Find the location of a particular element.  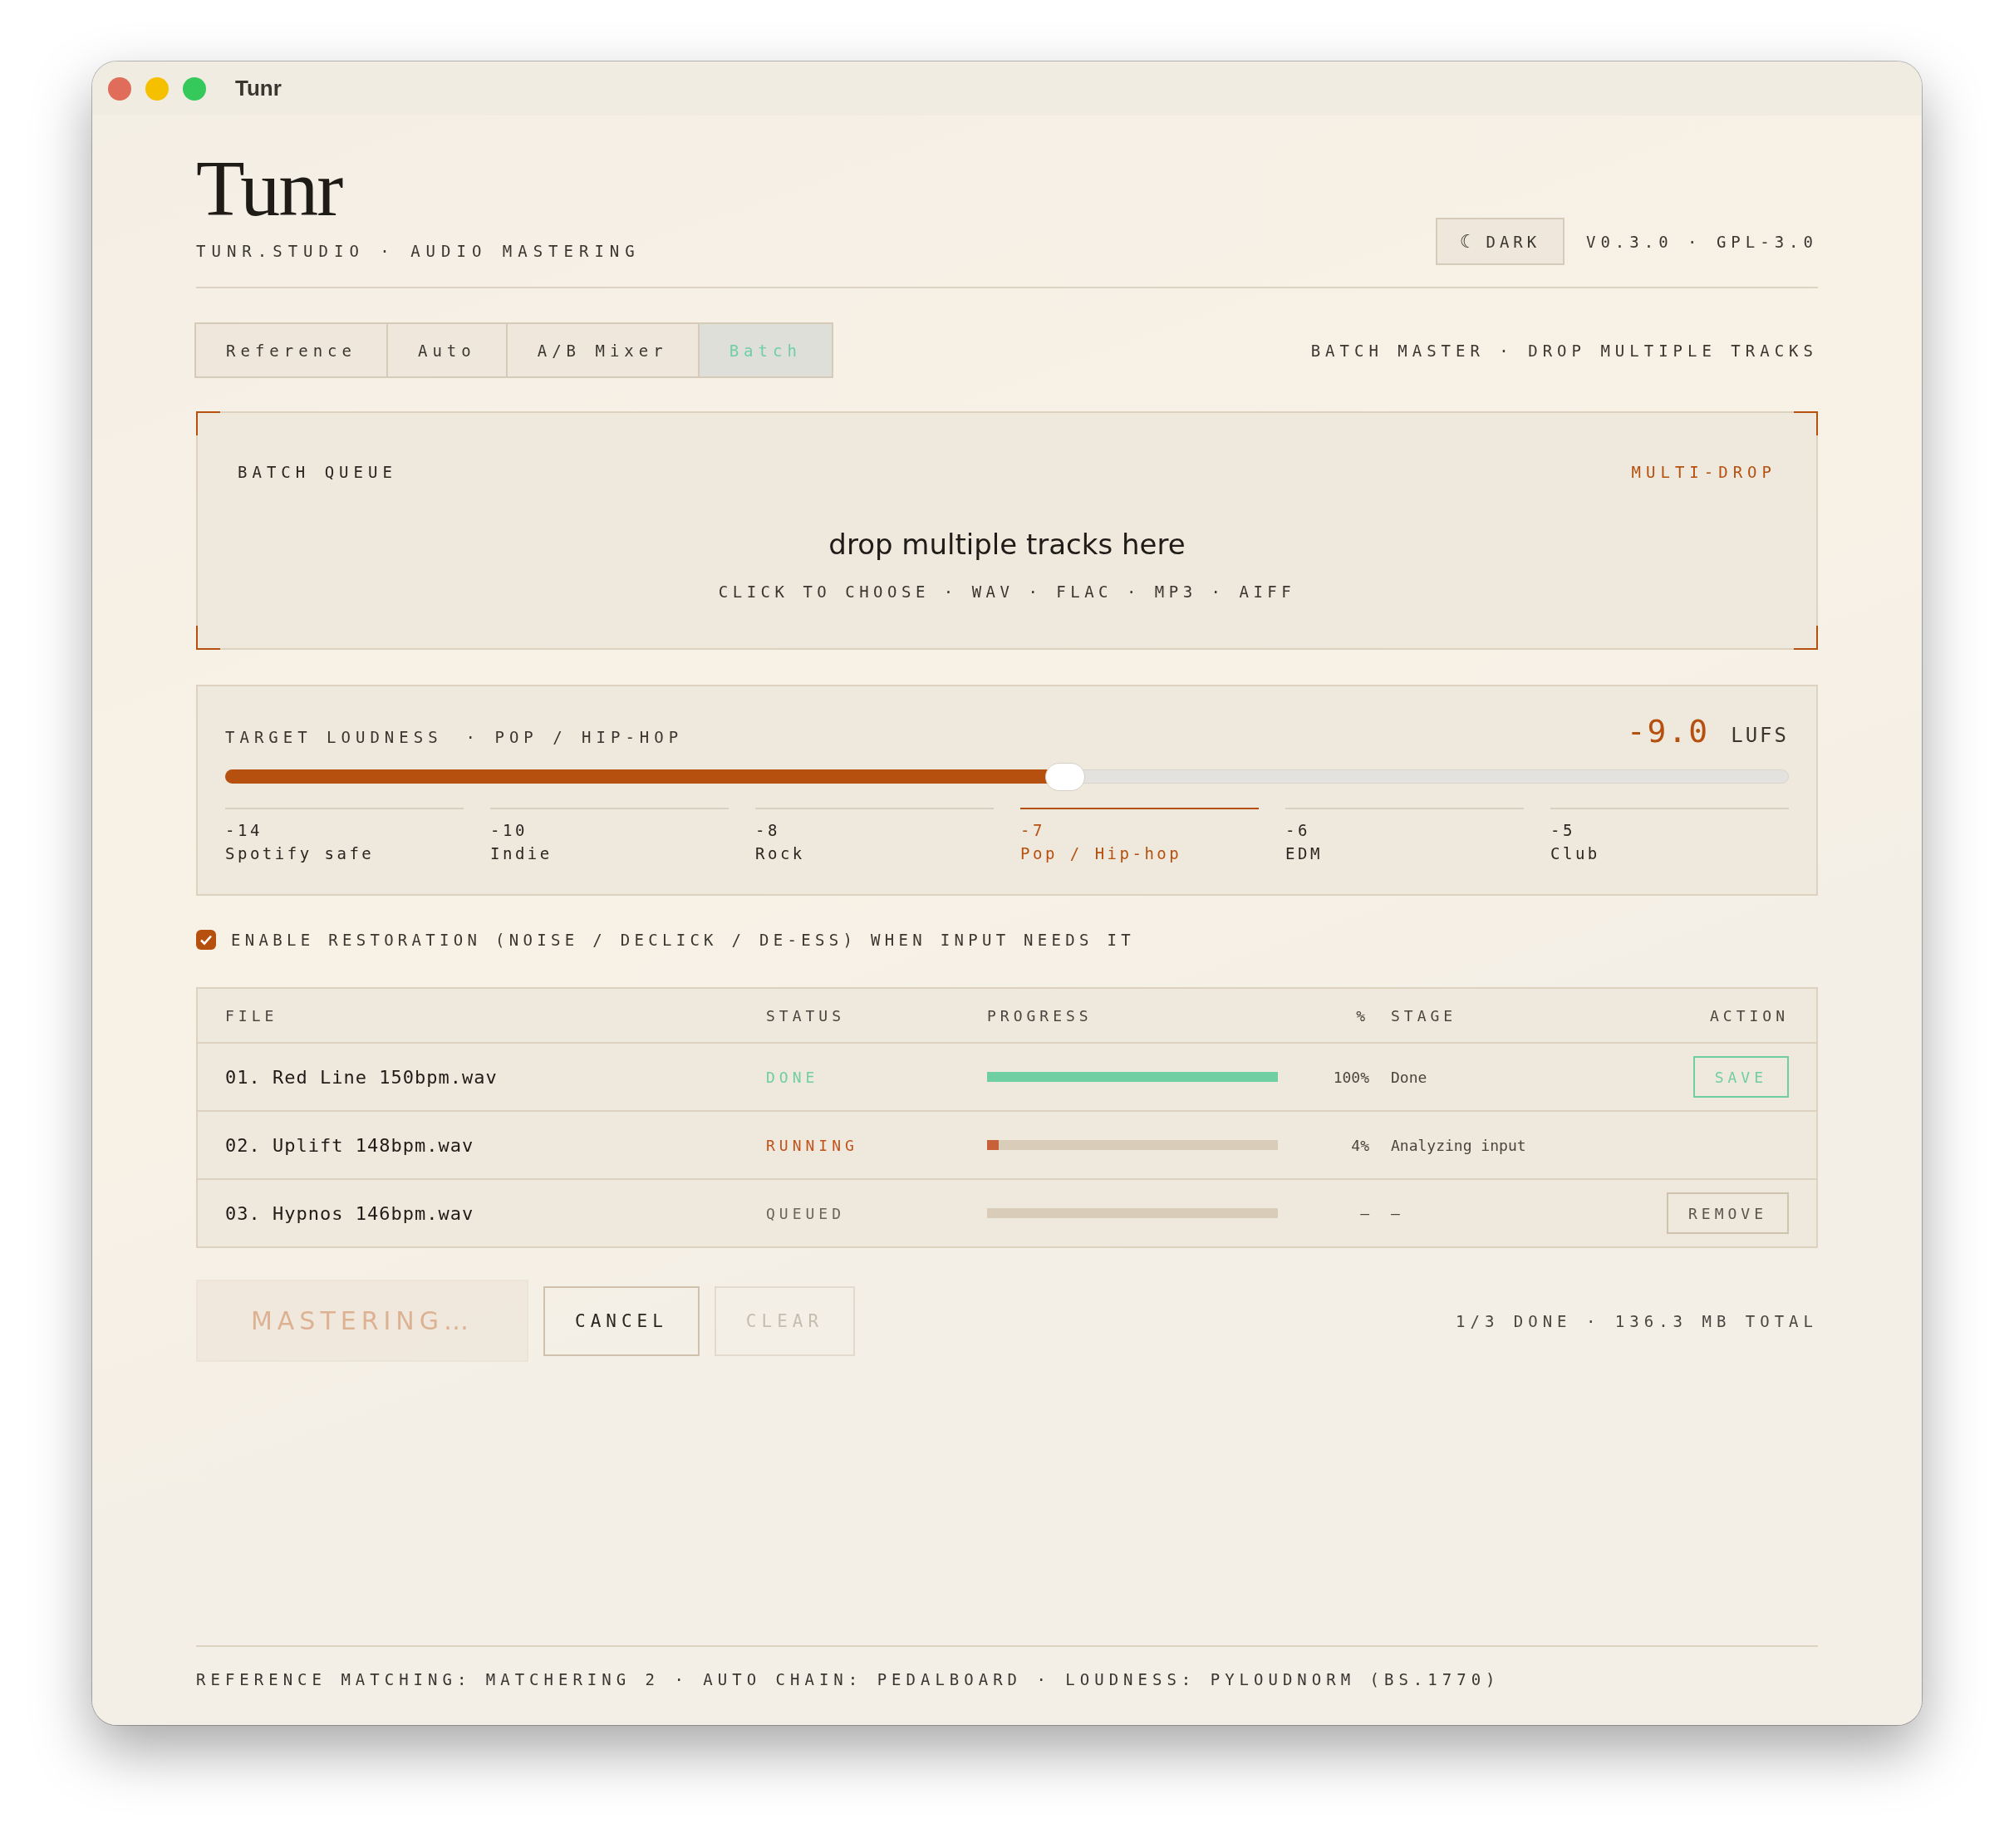

app-logo: Tunr is located at coordinates (269, 189).